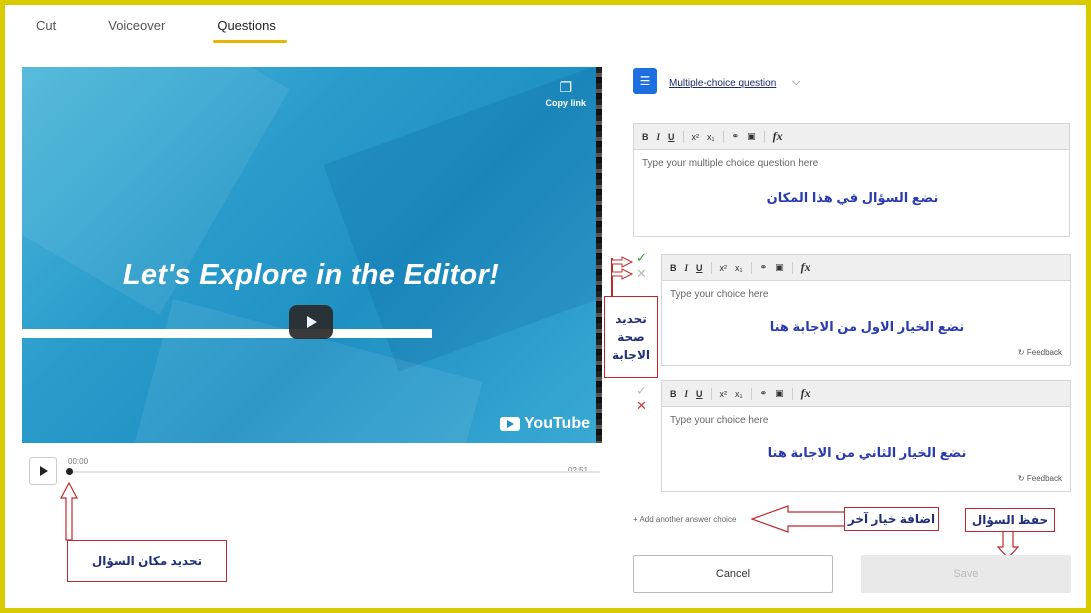  I want to click on list-icon: ☰, so click(645, 81).